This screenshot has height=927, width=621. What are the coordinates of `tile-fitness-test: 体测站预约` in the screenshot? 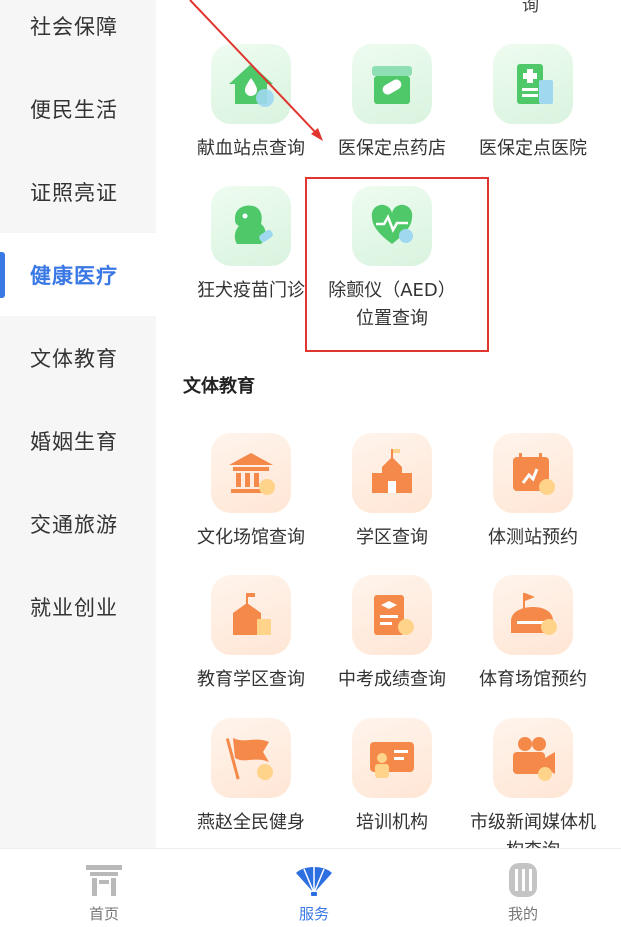 It's located at (533, 492).